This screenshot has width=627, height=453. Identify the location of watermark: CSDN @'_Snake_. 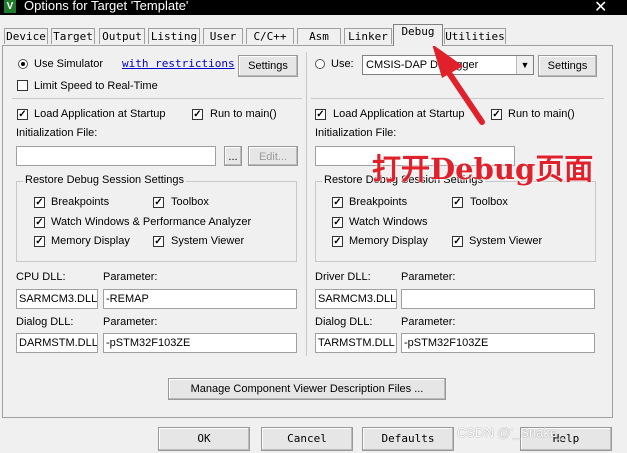
(511, 432).